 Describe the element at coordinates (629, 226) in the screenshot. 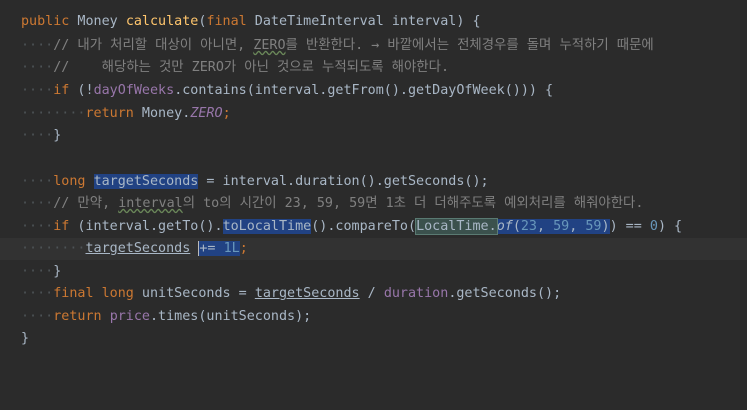

I see `token: ) ==` at that location.